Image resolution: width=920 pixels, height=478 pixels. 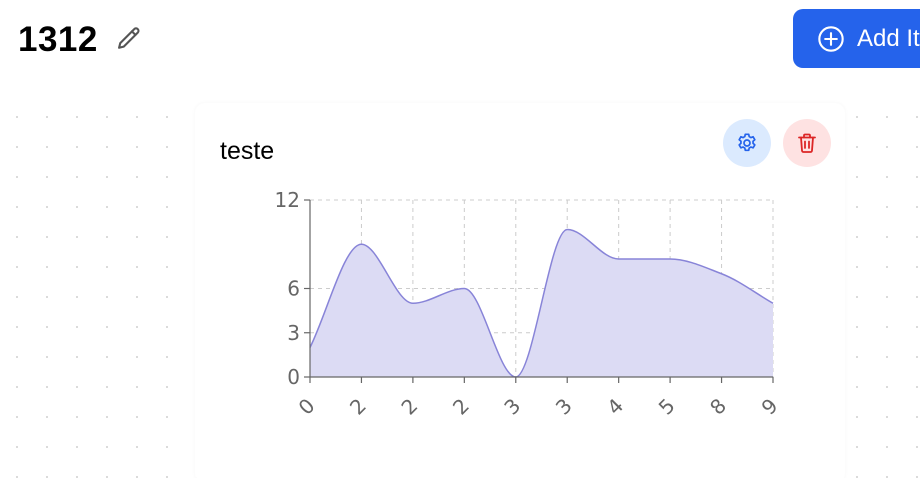 I want to click on y-tick-label: 0, so click(x=293, y=377).